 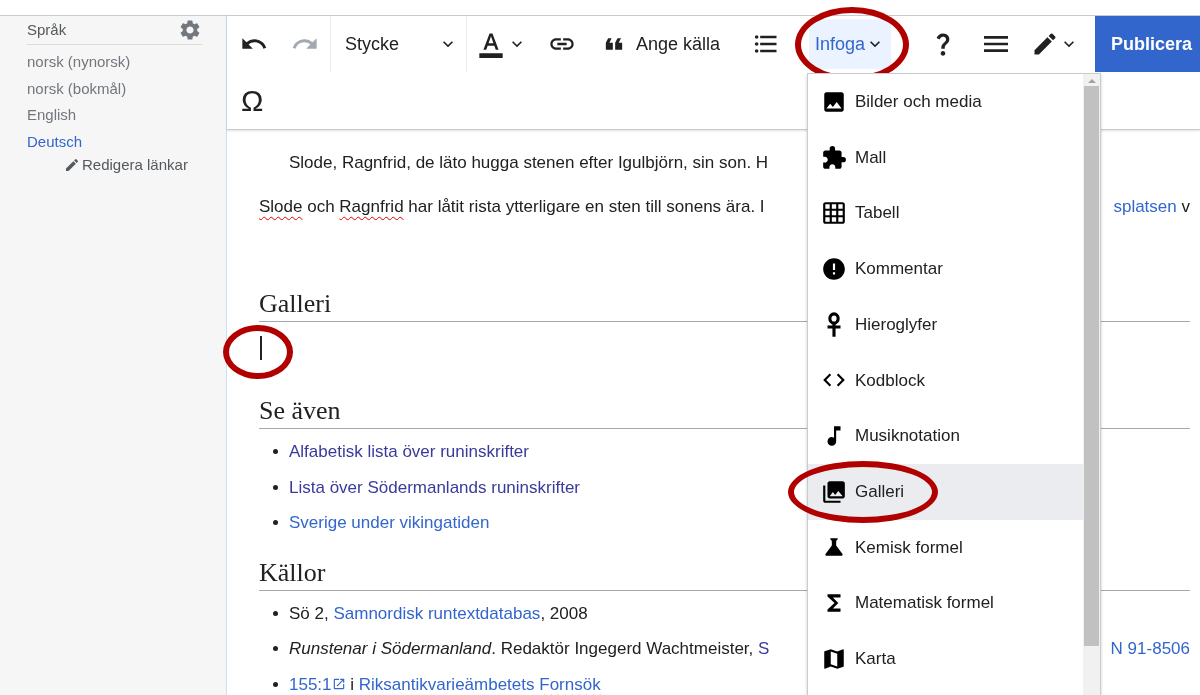 I want to click on menu-item: Bilder och media, so click(x=945, y=102).